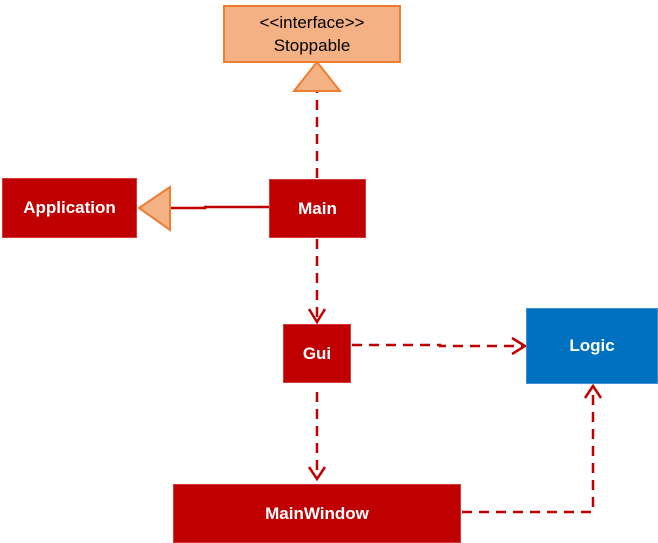  I want to click on stoppable-label: Stoppable, so click(312, 45).